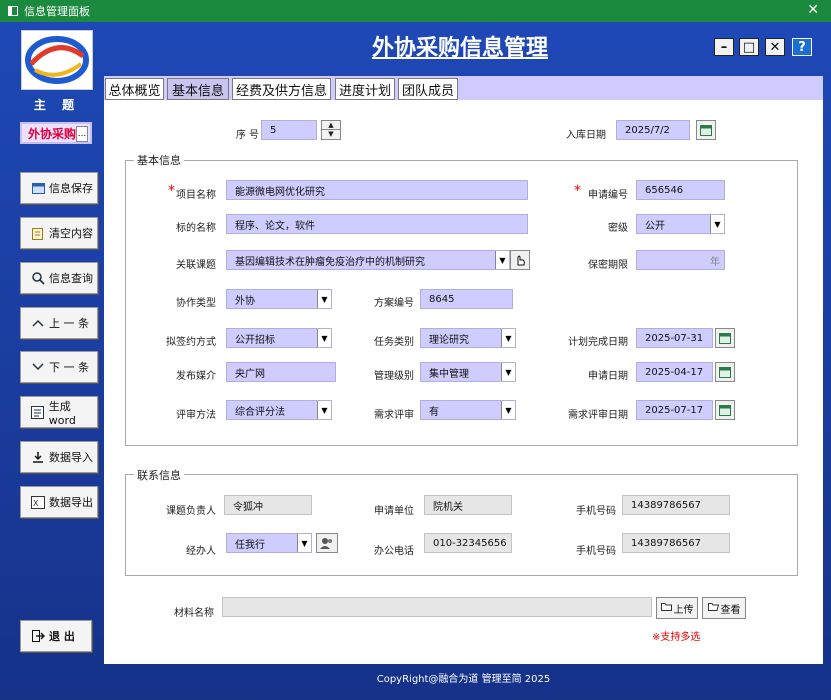 This screenshot has width=831, height=700. What do you see at coordinates (715, 262) in the screenshot?
I see `secret-period-unit: 年` at bounding box center [715, 262].